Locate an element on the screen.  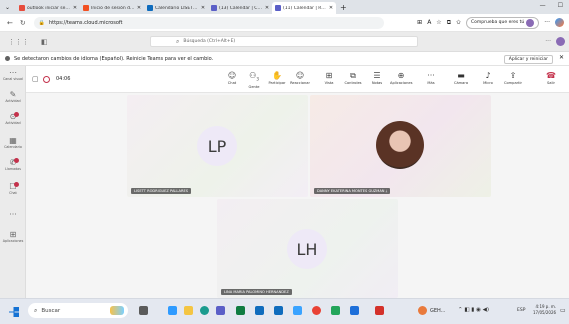
toolbar-button: ☰ Notas is located at coordinates (377, 77).